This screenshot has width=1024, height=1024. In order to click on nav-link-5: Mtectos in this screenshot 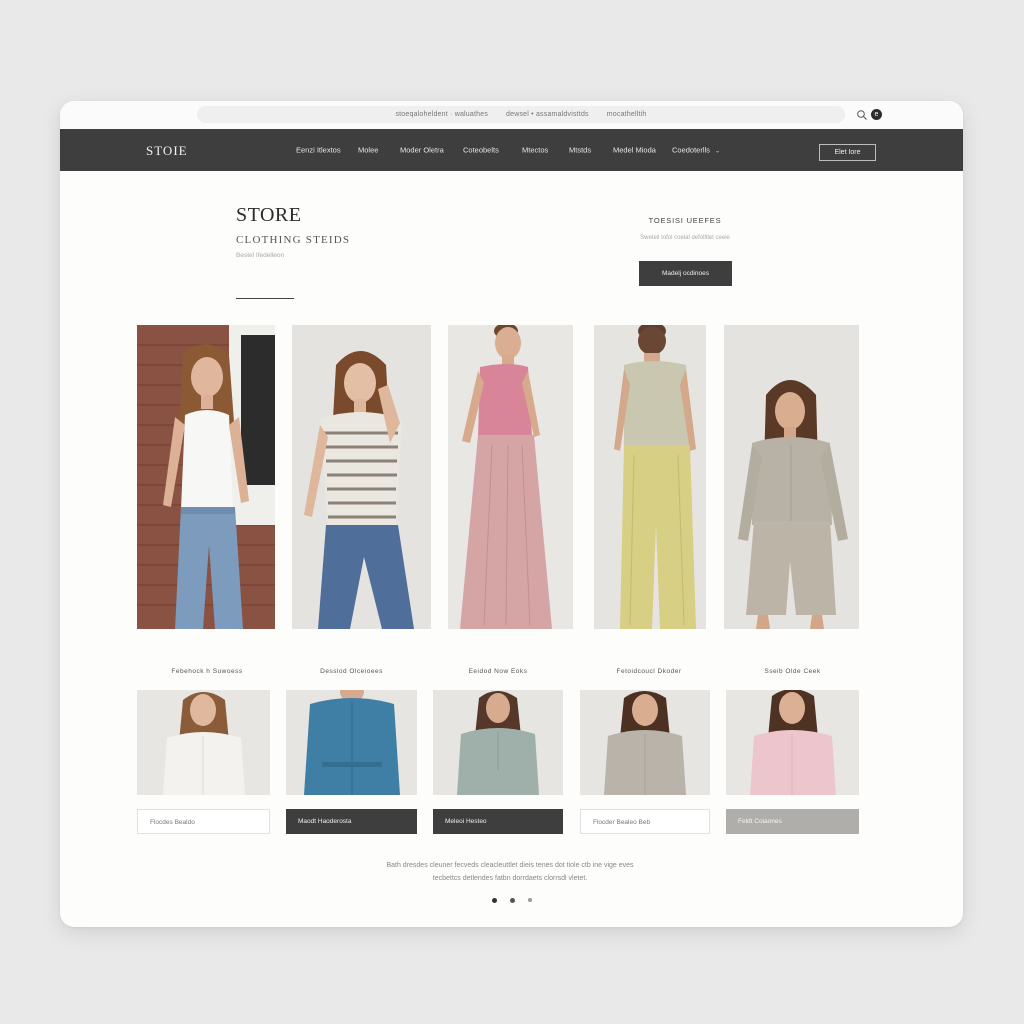, I will do `click(535, 150)`.